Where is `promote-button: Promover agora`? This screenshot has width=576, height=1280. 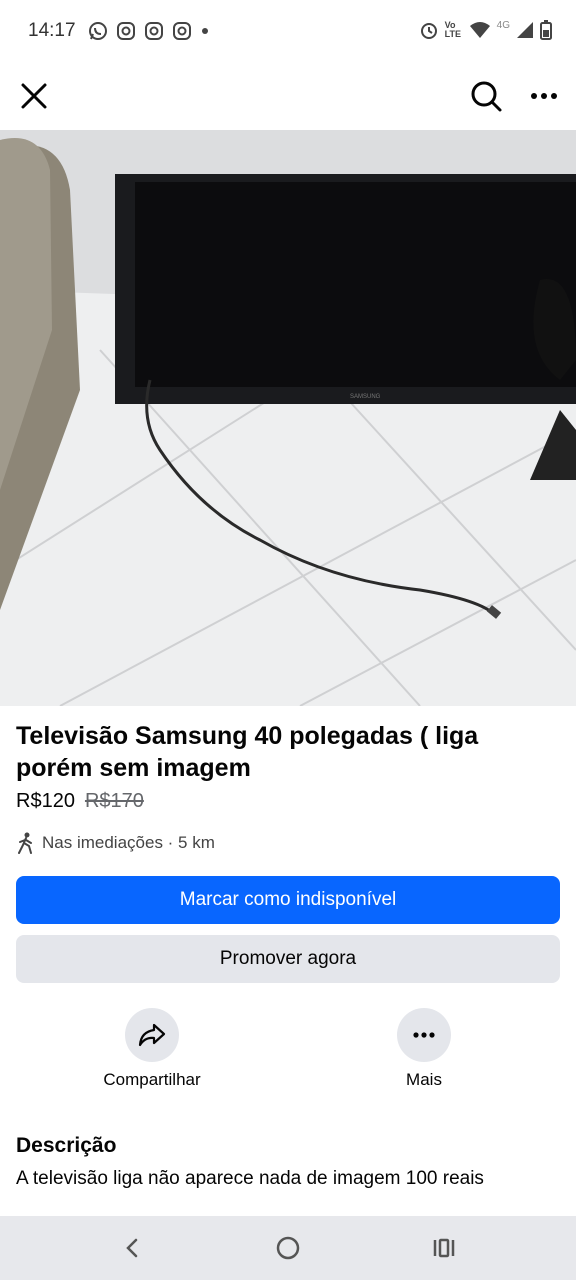
promote-button: Promover agora is located at coordinates (288, 959).